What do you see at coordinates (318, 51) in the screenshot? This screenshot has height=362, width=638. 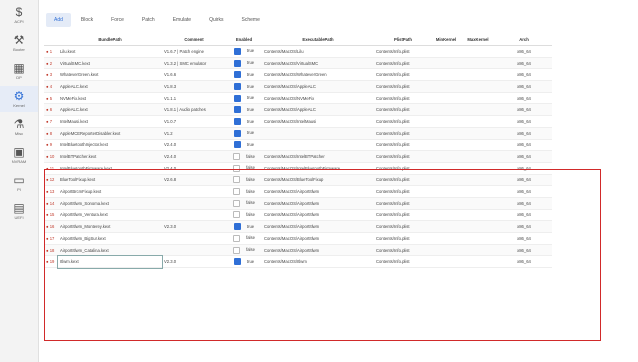 I see `exec-cell: Contents/MacOS/Lilu` at bounding box center [318, 51].